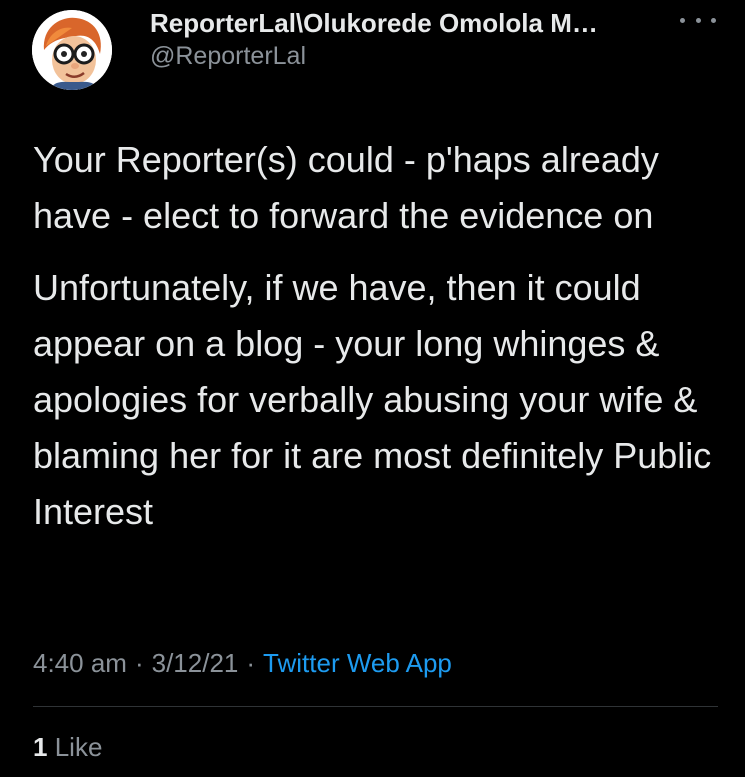 The height and width of the screenshot is (777, 745). What do you see at coordinates (80, 663) in the screenshot?
I see `tweet-time: 4:40 am` at bounding box center [80, 663].